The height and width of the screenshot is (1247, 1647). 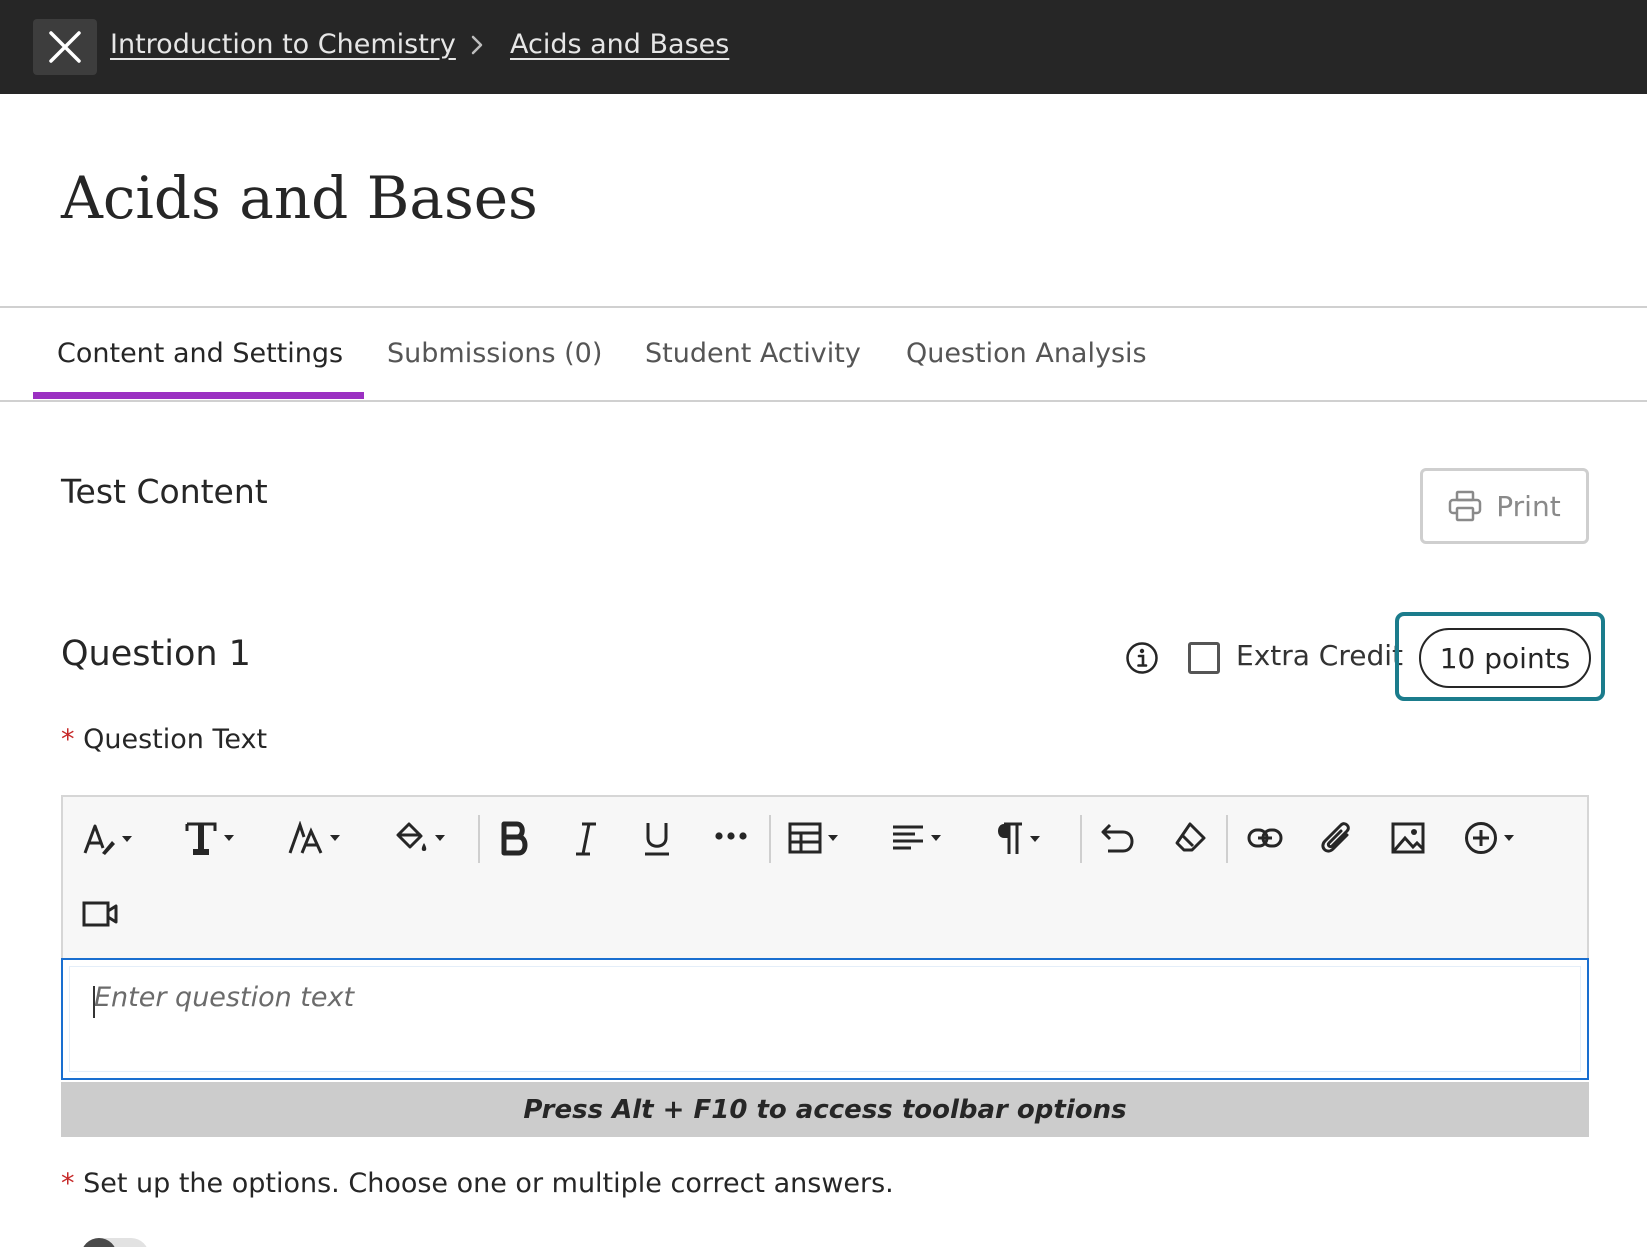 I want to click on clear-format-button, so click(x=1190, y=838).